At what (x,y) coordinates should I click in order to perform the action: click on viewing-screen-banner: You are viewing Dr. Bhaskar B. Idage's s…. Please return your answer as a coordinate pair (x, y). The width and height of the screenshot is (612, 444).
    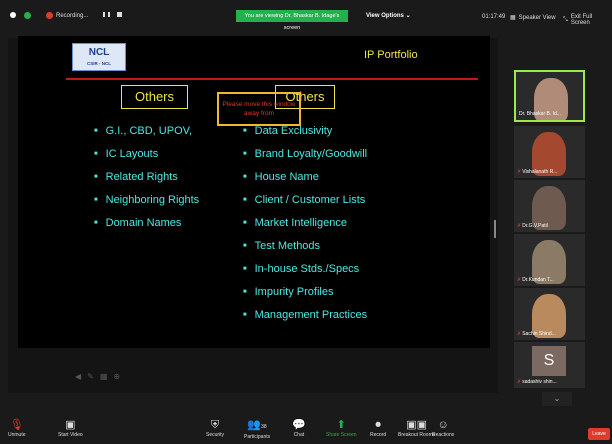
    Looking at the image, I should click on (292, 20).